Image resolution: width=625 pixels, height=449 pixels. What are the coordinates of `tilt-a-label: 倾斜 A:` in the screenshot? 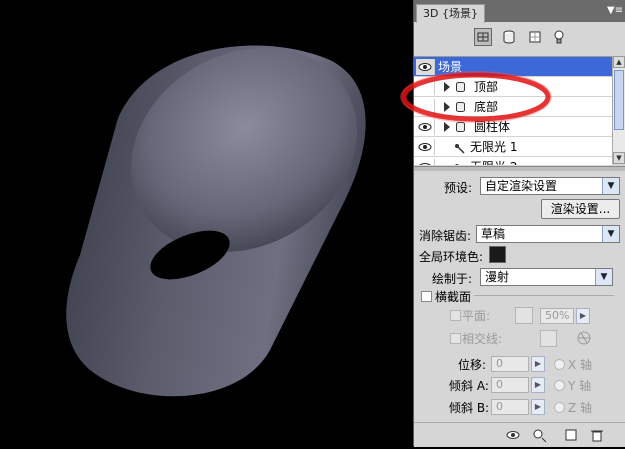 It's located at (469, 386).